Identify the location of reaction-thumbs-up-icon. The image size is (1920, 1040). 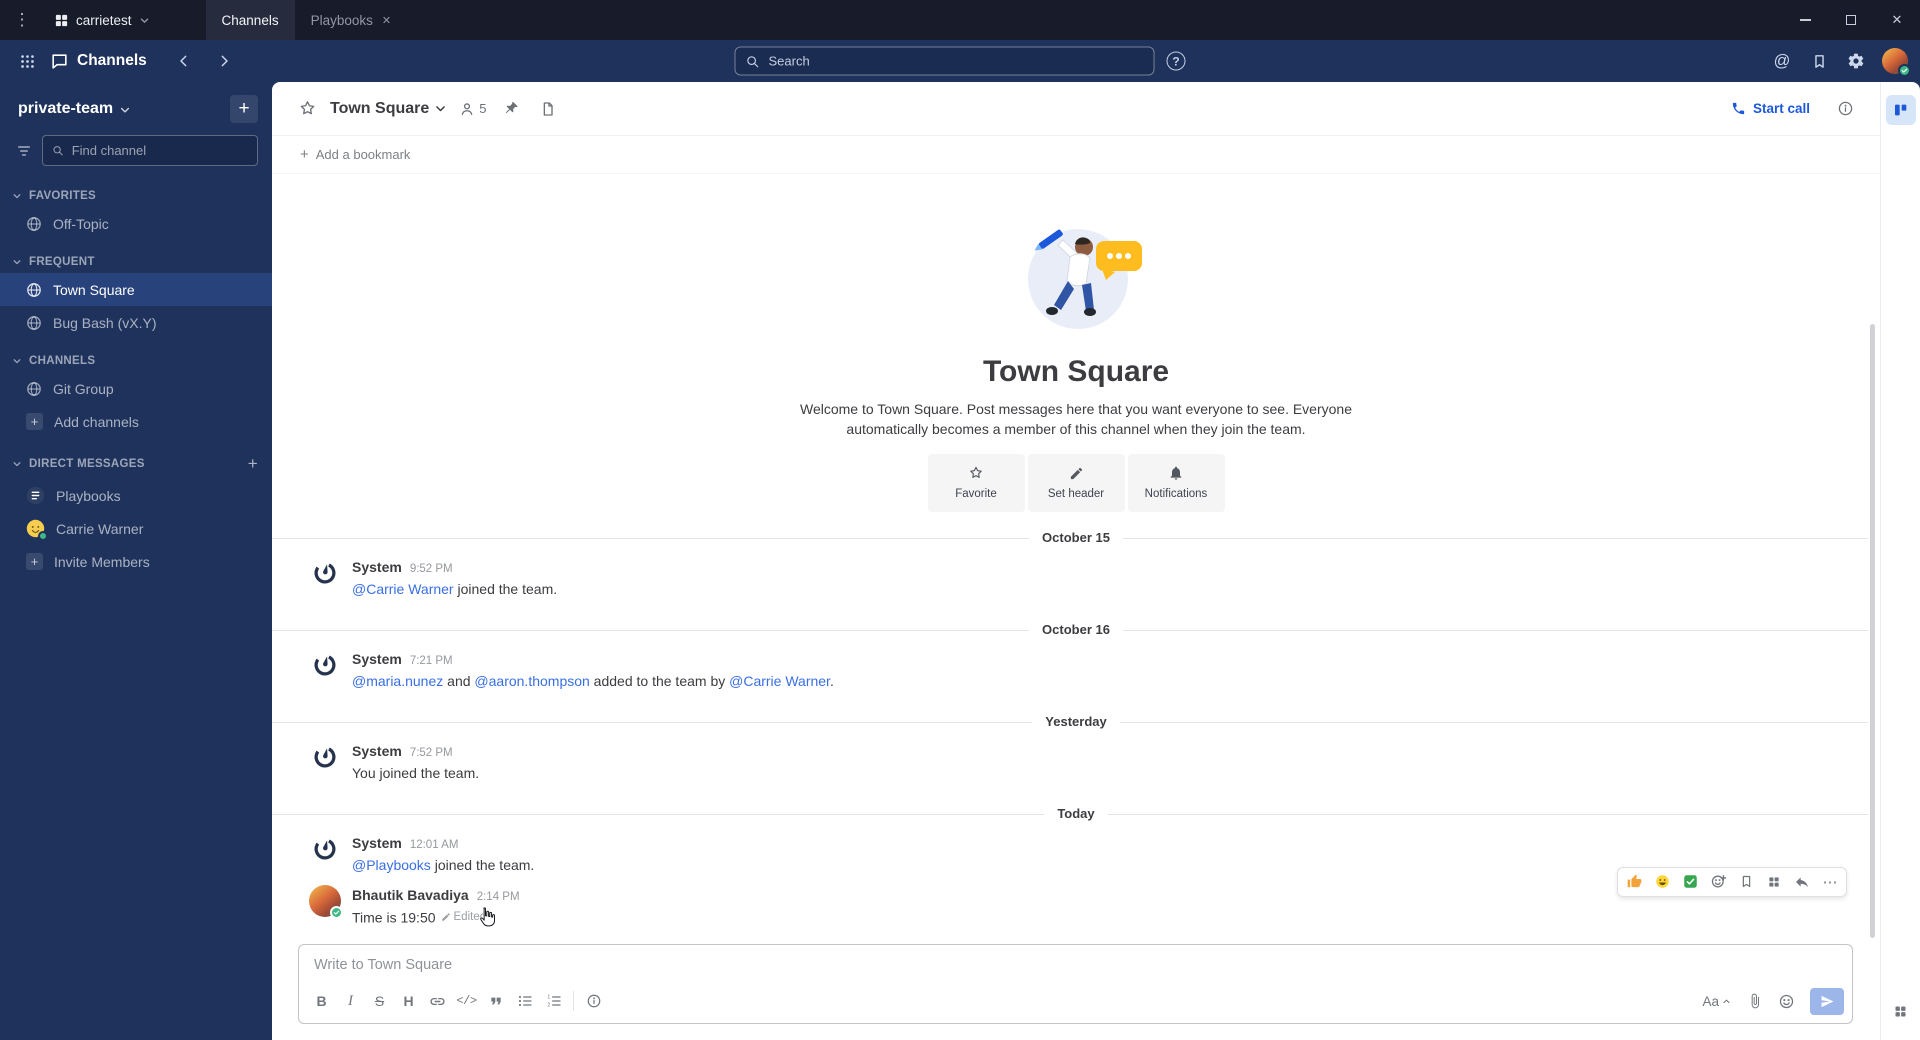
(1634, 882).